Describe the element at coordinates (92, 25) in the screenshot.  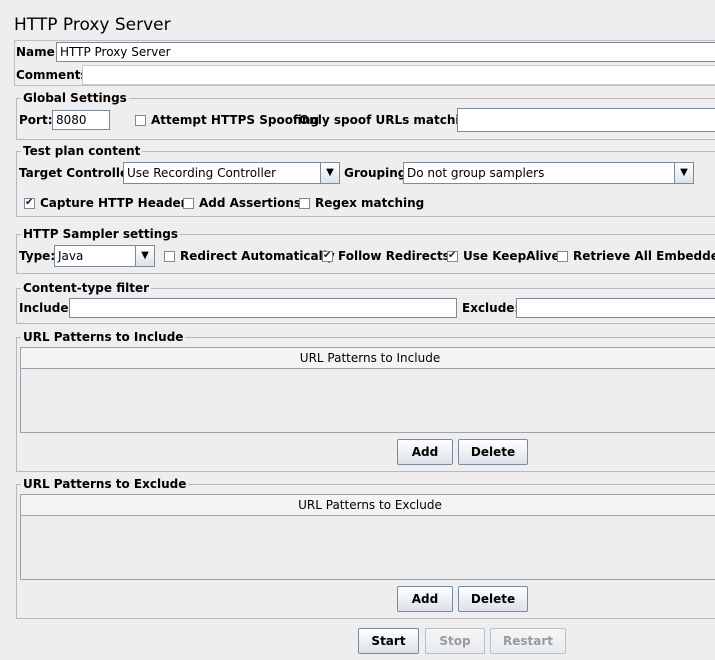
I see `page-title: HTTP Proxy Server` at that location.